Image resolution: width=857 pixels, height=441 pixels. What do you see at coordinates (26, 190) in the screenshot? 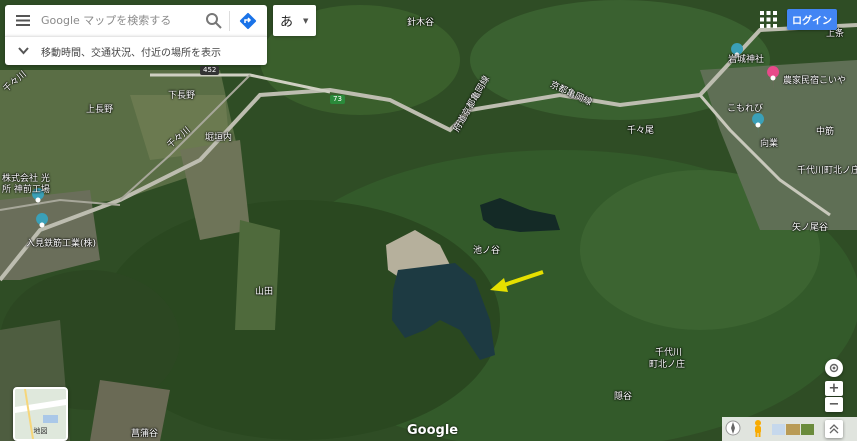
I see `map-label: 所 神前工場` at bounding box center [26, 190].